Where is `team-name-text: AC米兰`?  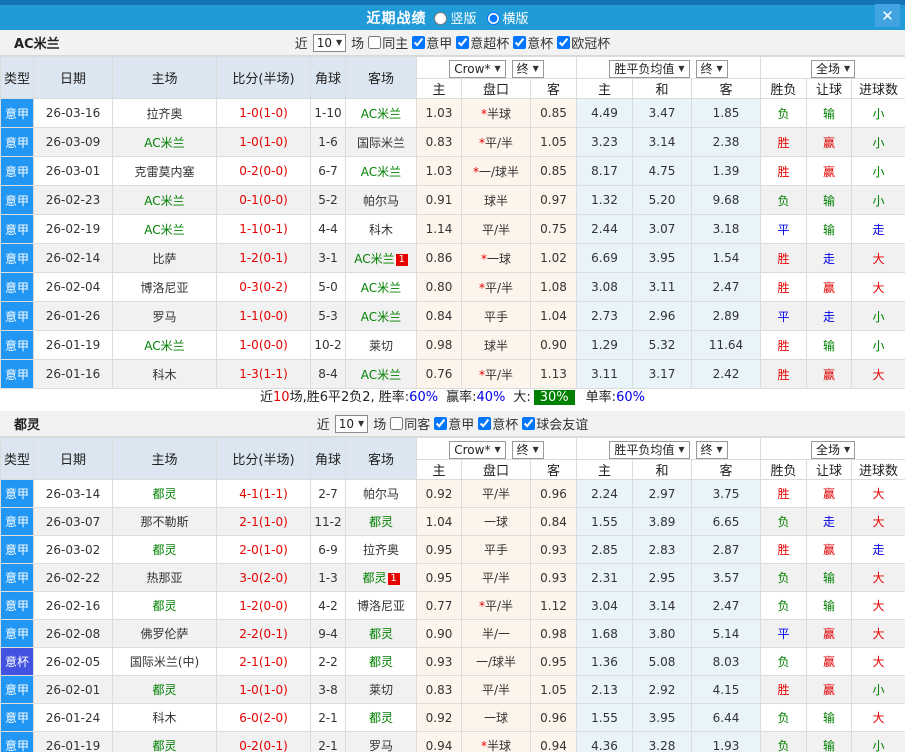
team-name-text: AC米兰 is located at coordinates (164, 200).